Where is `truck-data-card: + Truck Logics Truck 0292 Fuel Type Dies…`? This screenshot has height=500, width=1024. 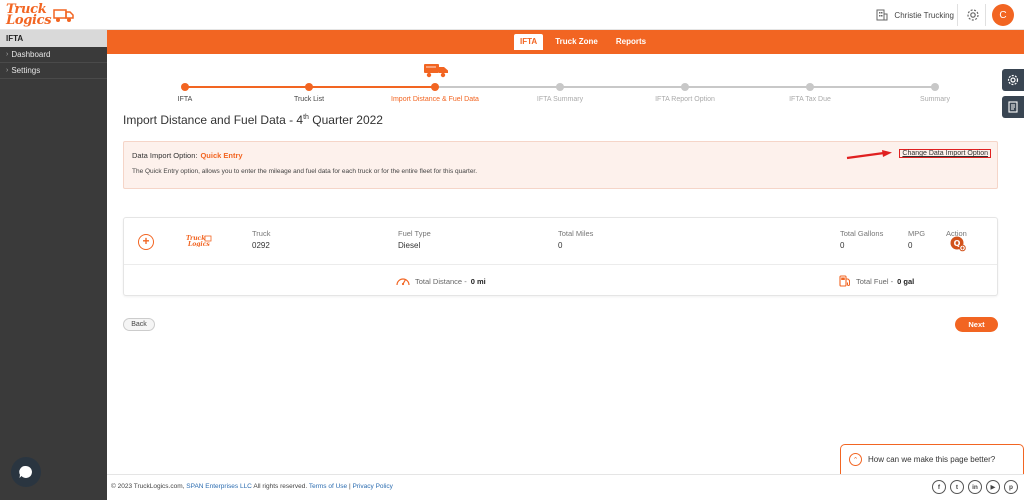 truck-data-card: + Truck Logics Truck 0292 Fuel Type Dies… is located at coordinates (560, 256).